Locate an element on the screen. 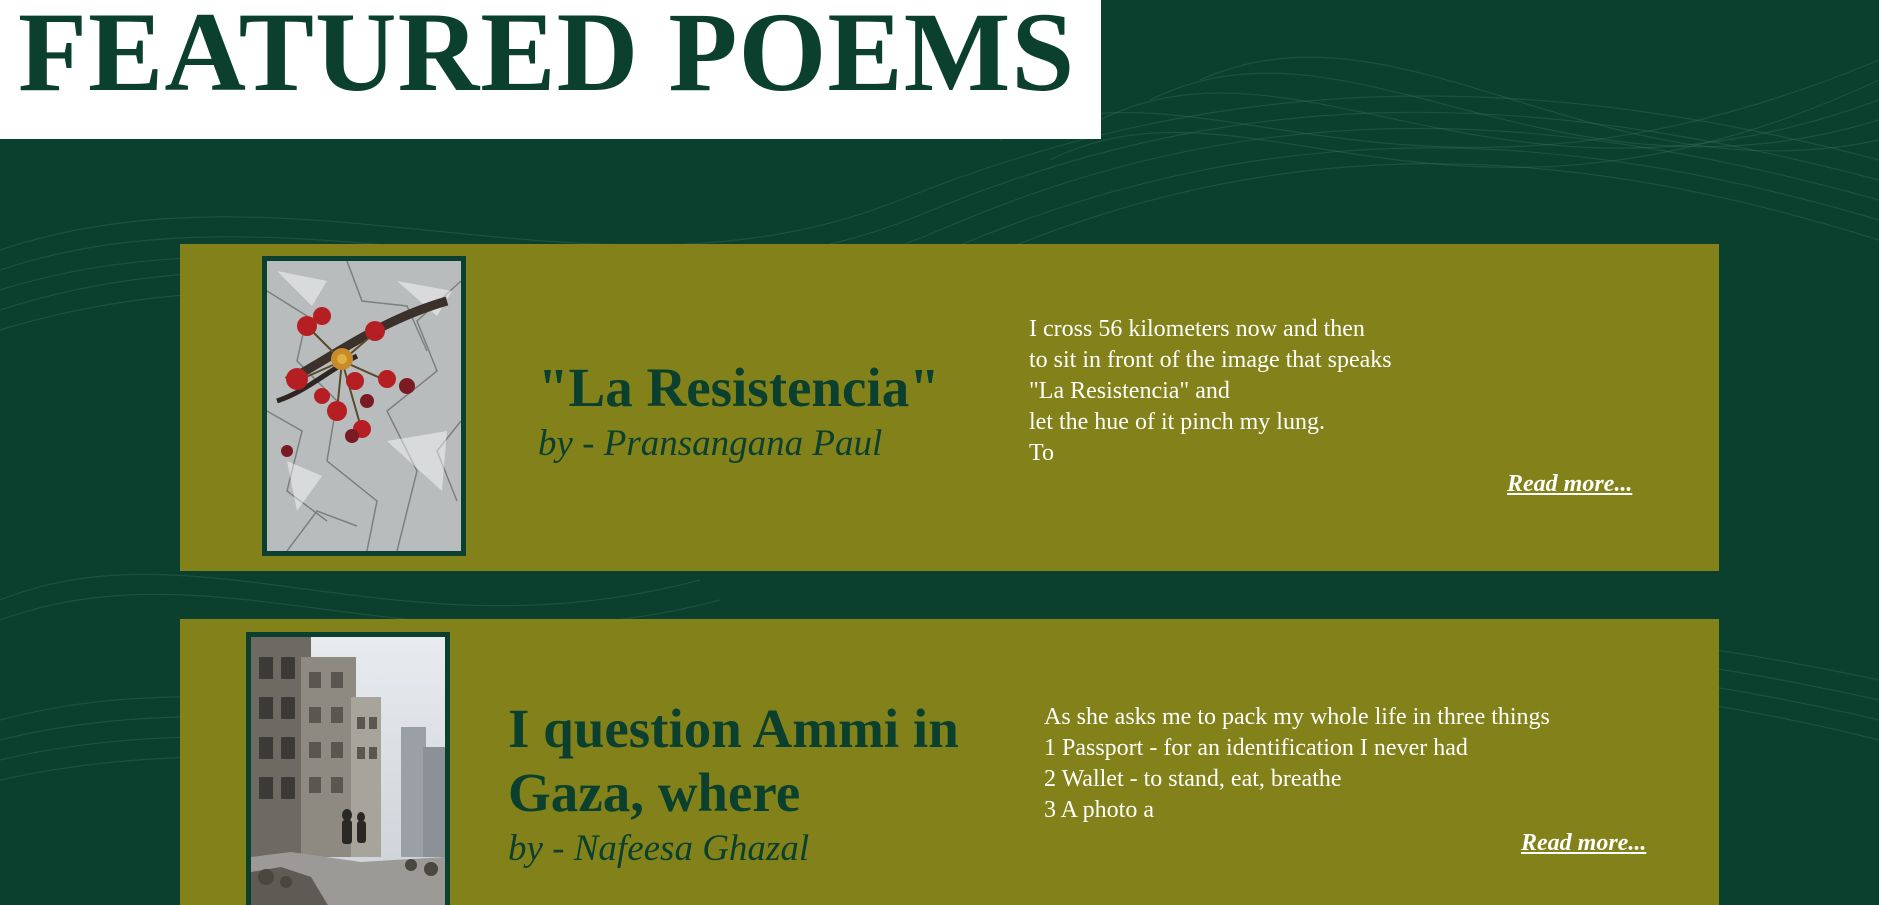 The width and height of the screenshot is (1879, 905). page-title: FEATURED POEMS is located at coordinates (547, 57).